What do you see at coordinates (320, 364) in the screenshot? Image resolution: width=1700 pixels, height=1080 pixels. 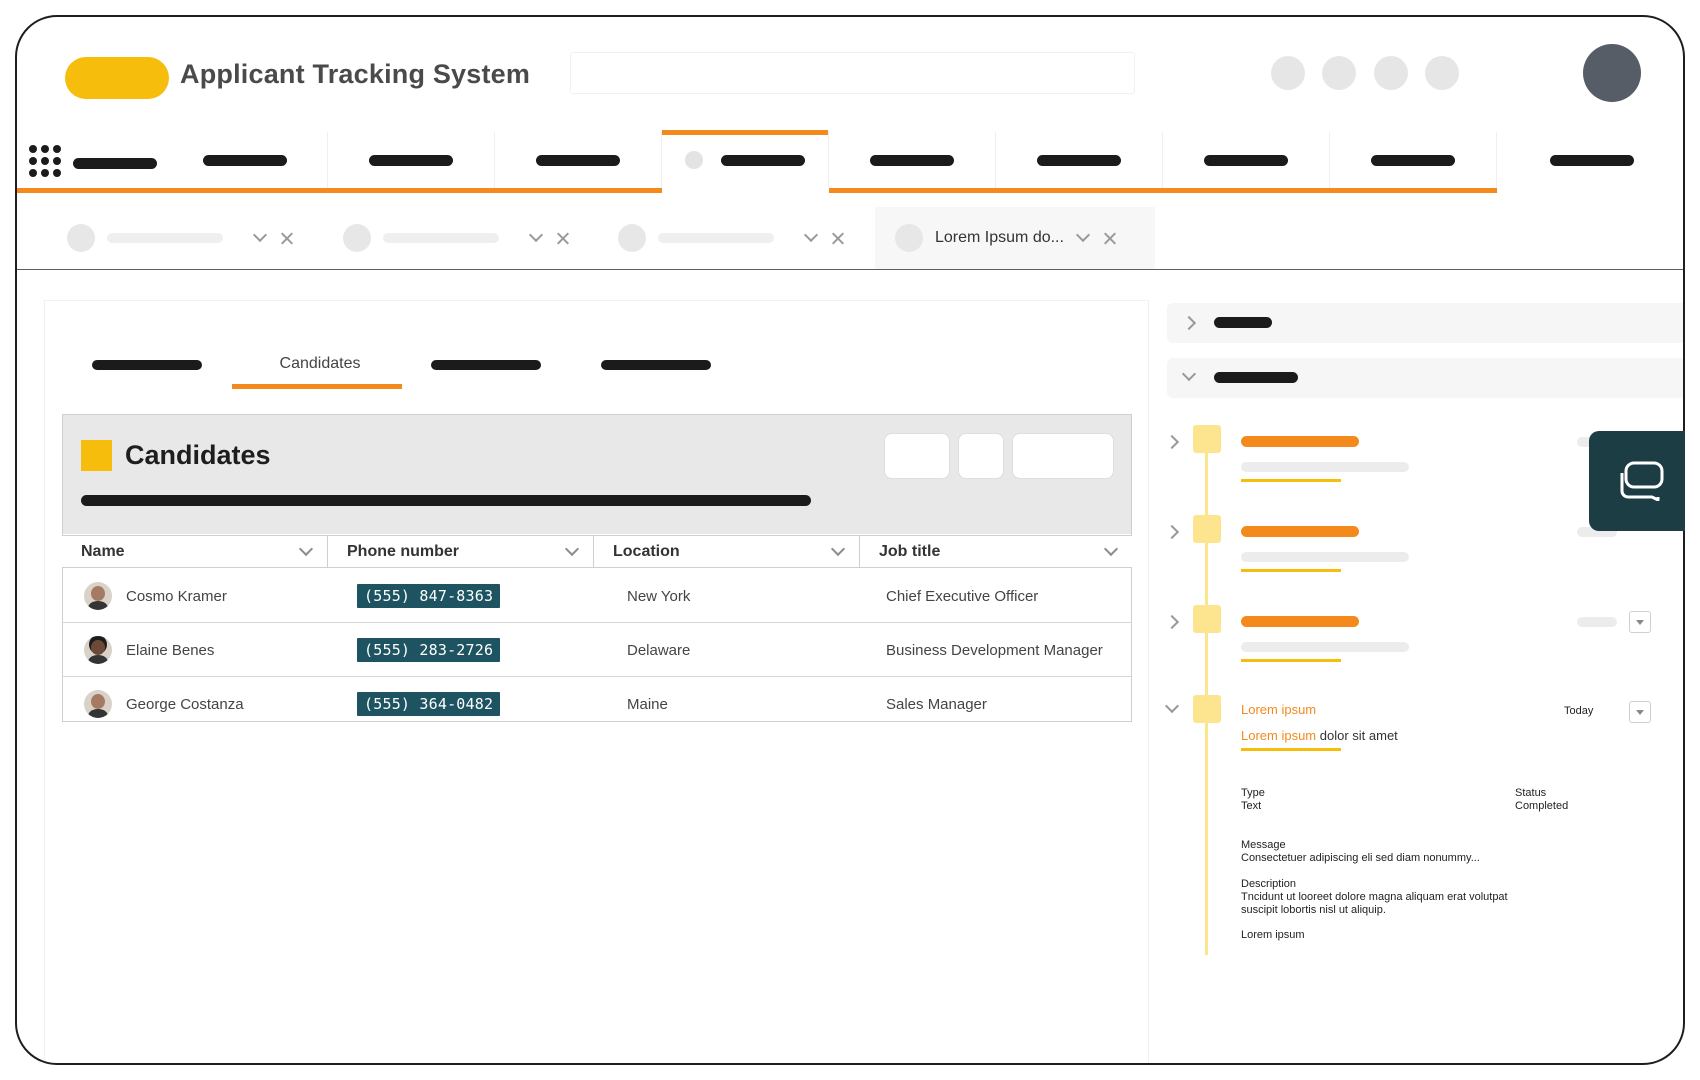 I see `panel-tab-candidates: Candidates` at bounding box center [320, 364].